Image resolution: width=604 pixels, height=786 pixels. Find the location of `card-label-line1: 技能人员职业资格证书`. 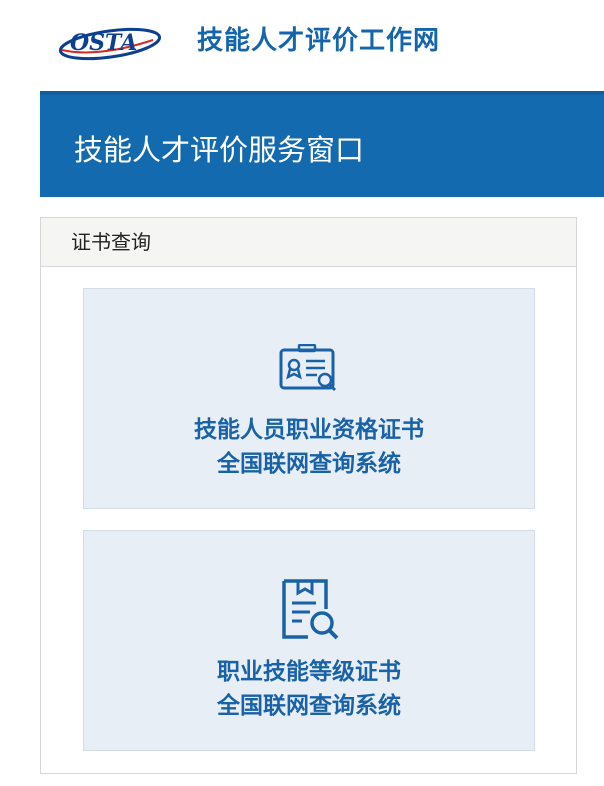

card-label-line1: 技能人员职业资格证书 is located at coordinates (309, 430).